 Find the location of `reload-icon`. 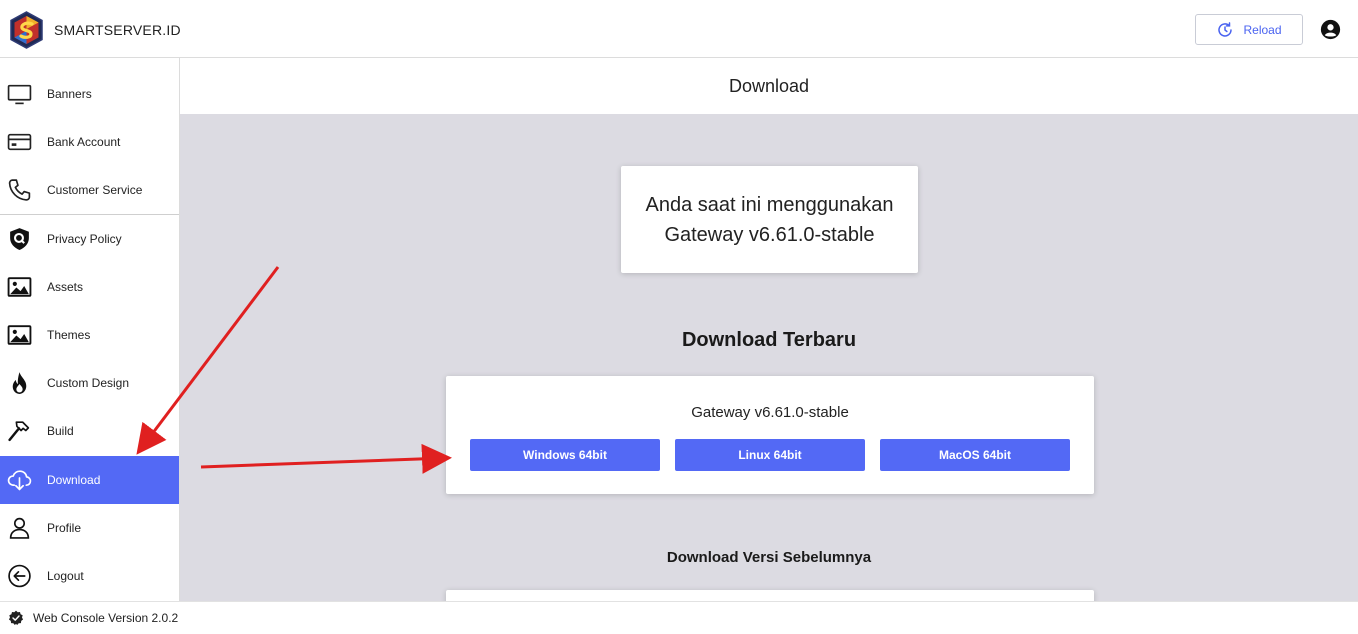

reload-icon is located at coordinates (1225, 29).